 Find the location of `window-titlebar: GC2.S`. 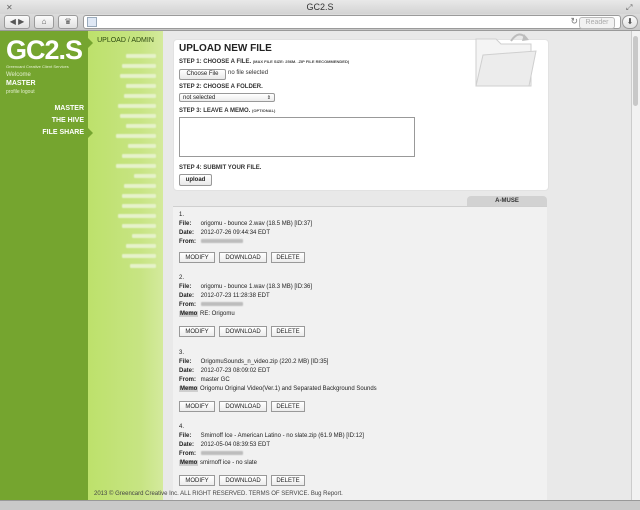

window-titlebar: GC2.S is located at coordinates (320, 7).